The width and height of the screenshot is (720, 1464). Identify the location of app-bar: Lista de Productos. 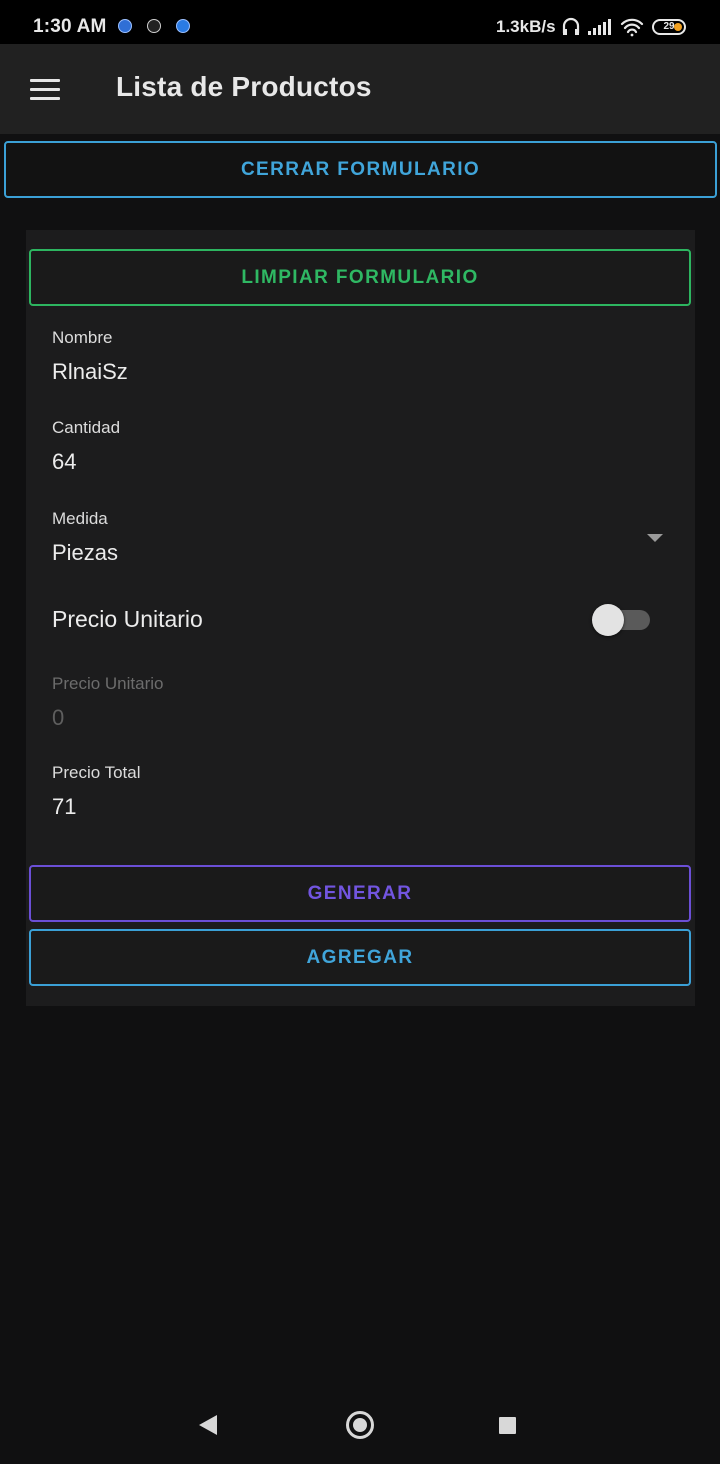
(360, 89).